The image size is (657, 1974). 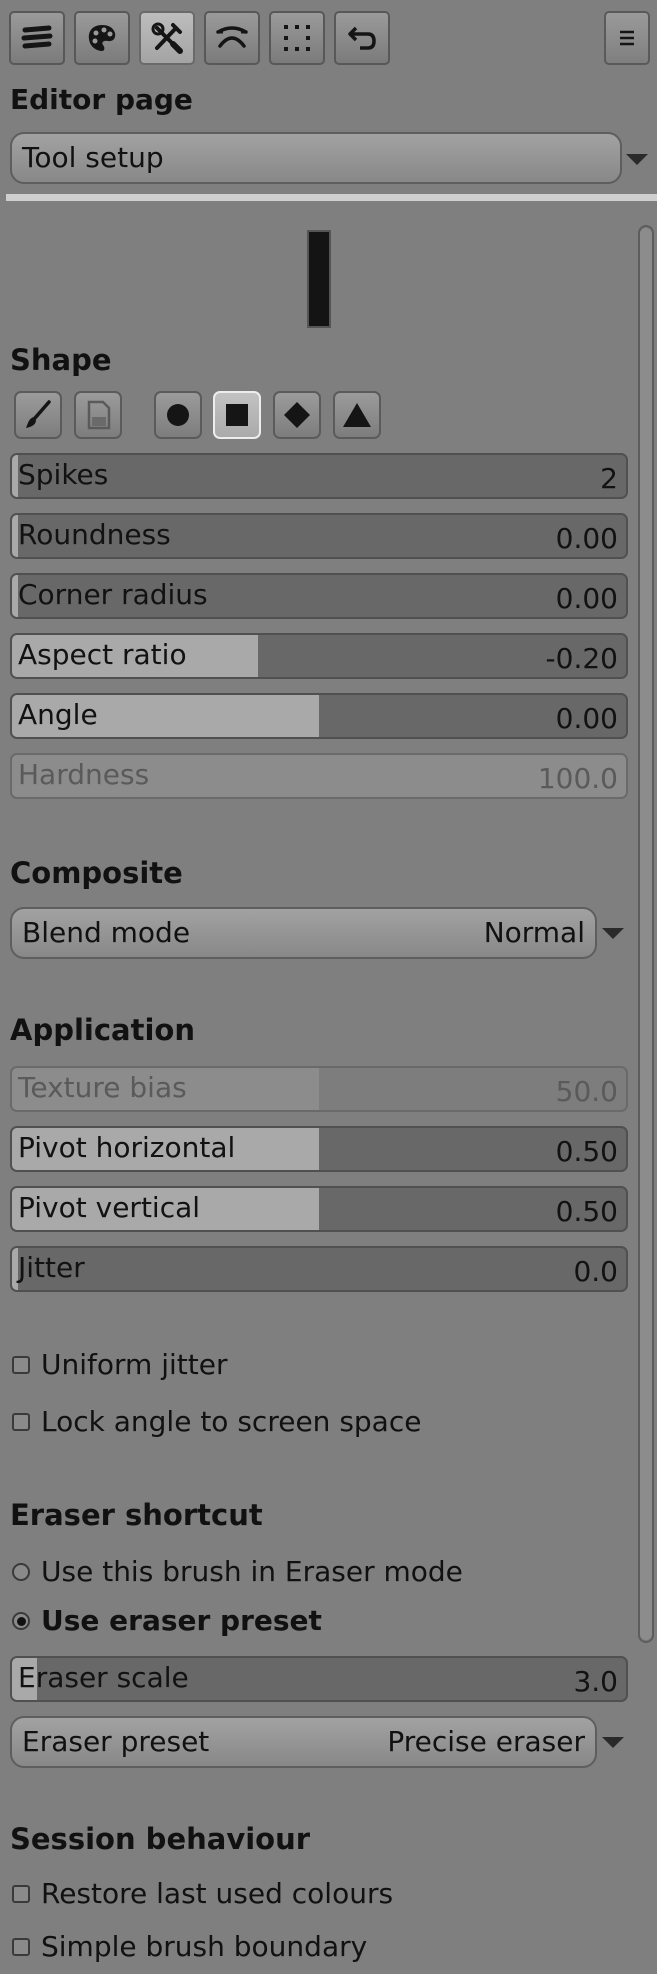 I want to click on slider-value: 0.0, so click(x=595, y=1271).